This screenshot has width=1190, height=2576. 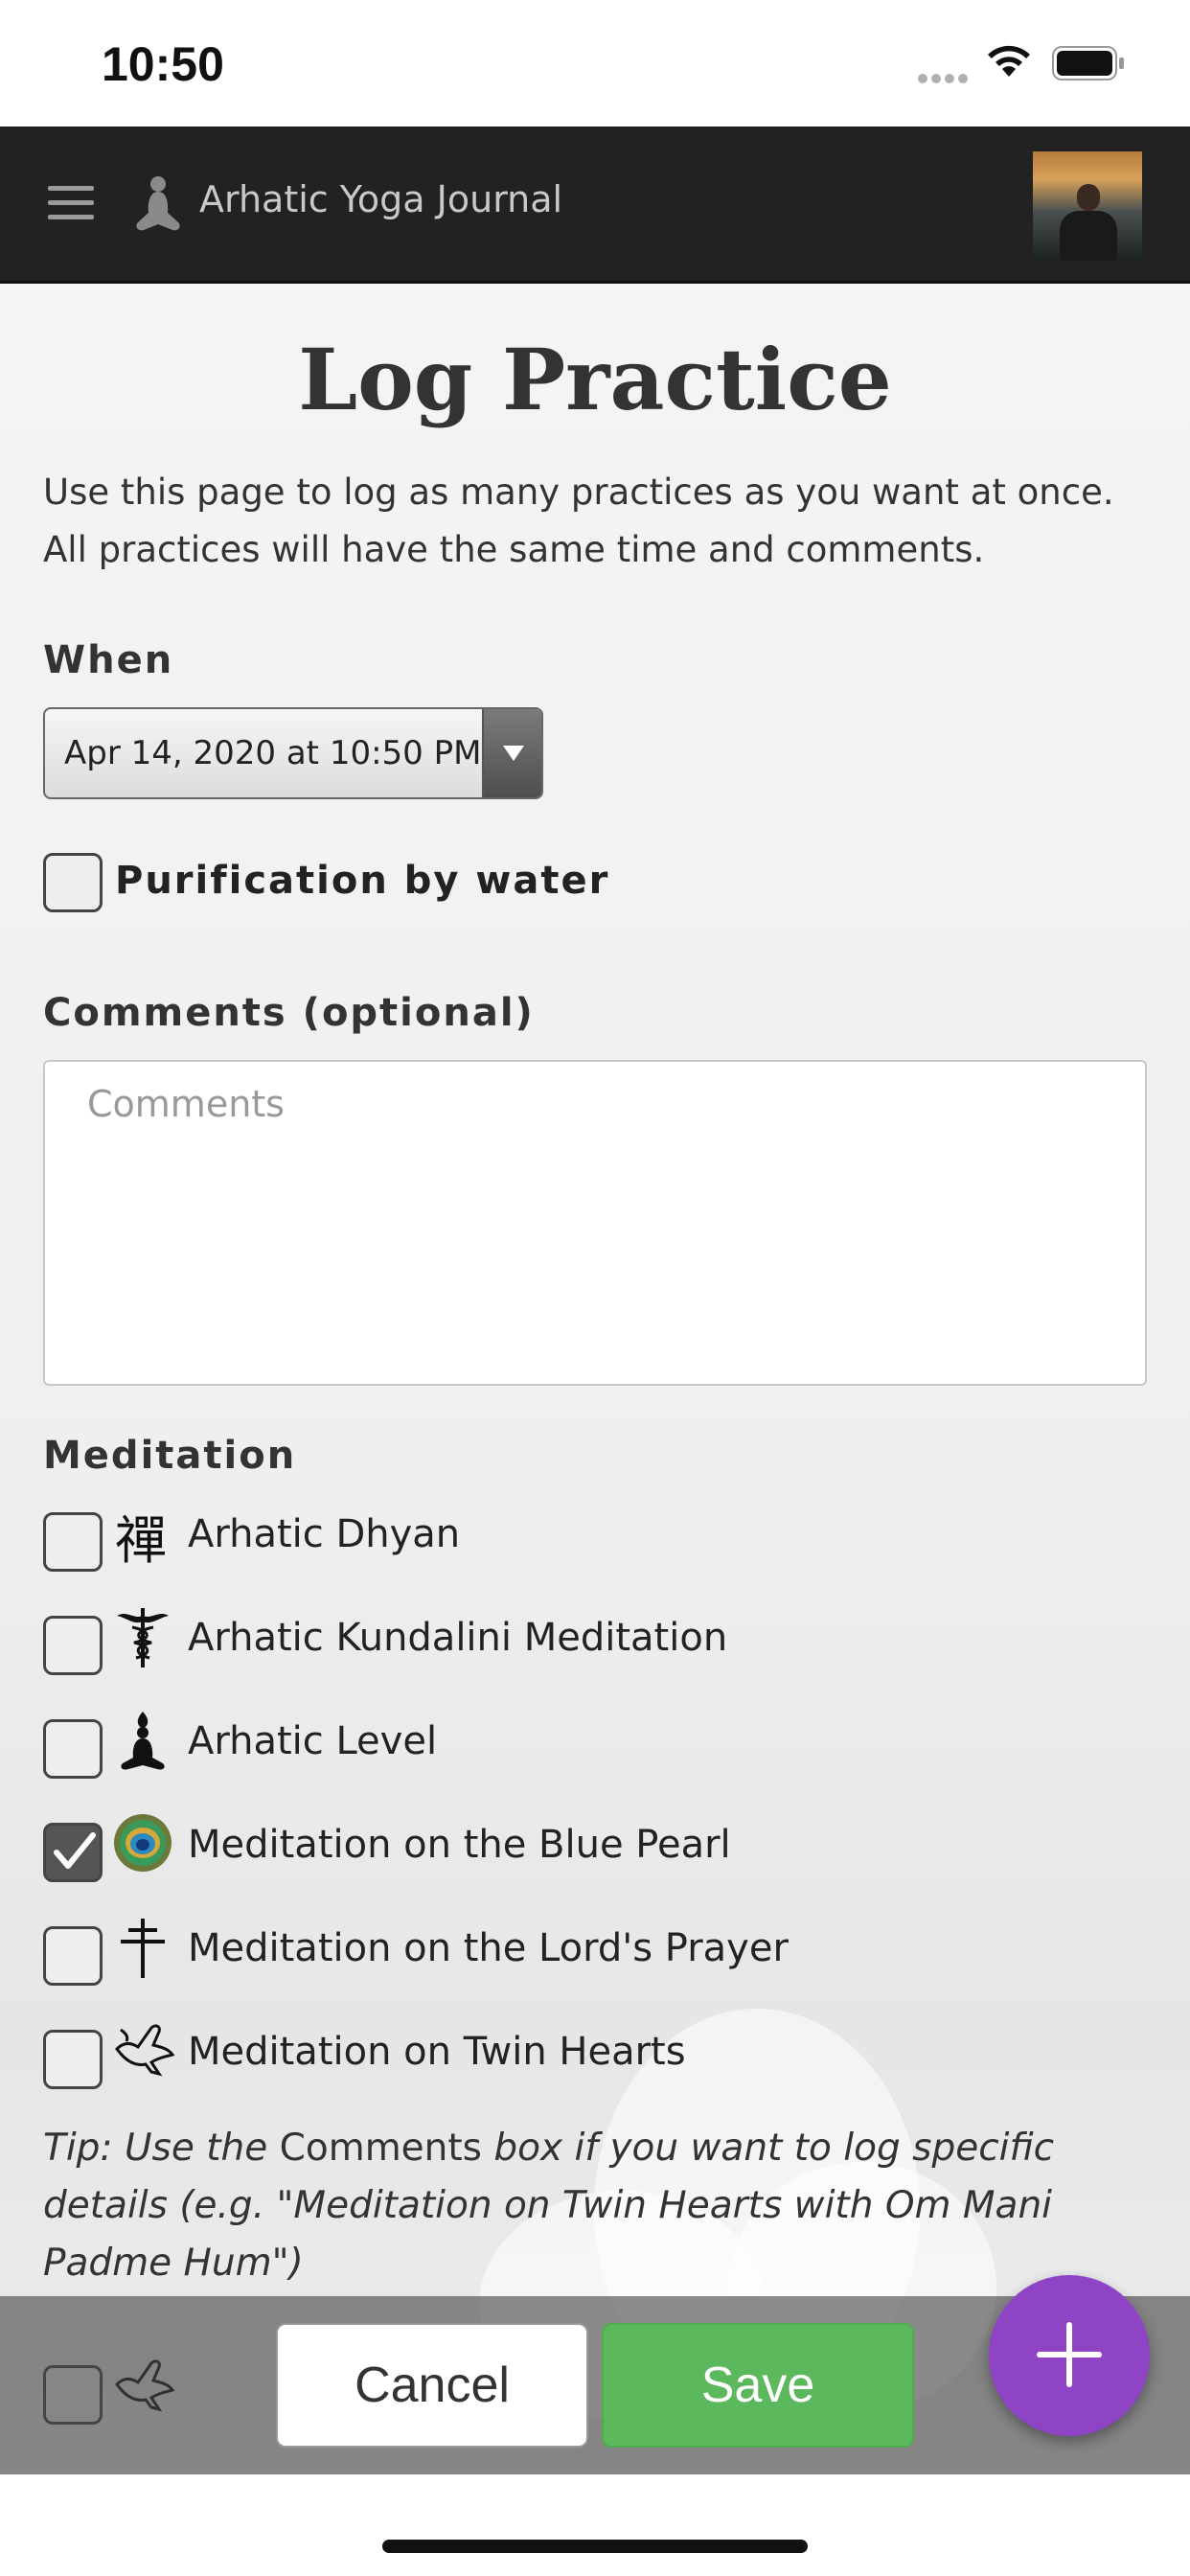 What do you see at coordinates (144, 2050) in the screenshot?
I see `dove-icon` at bounding box center [144, 2050].